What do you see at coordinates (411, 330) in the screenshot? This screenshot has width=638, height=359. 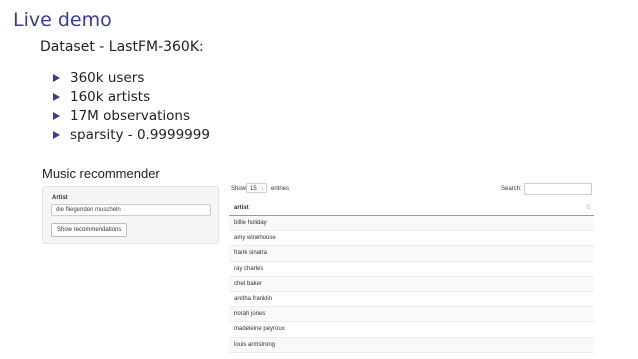 I see `table-row: madeleine peyroux` at bounding box center [411, 330].